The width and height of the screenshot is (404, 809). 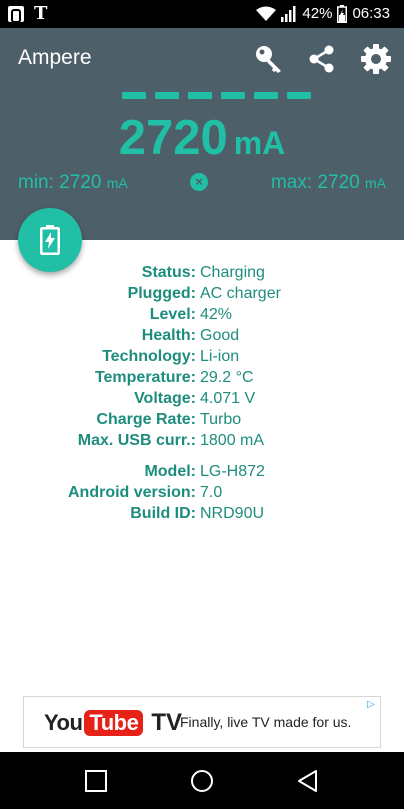 What do you see at coordinates (146, 419) in the screenshot?
I see `info-label: Charge Rate:` at bounding box center [146, 419].